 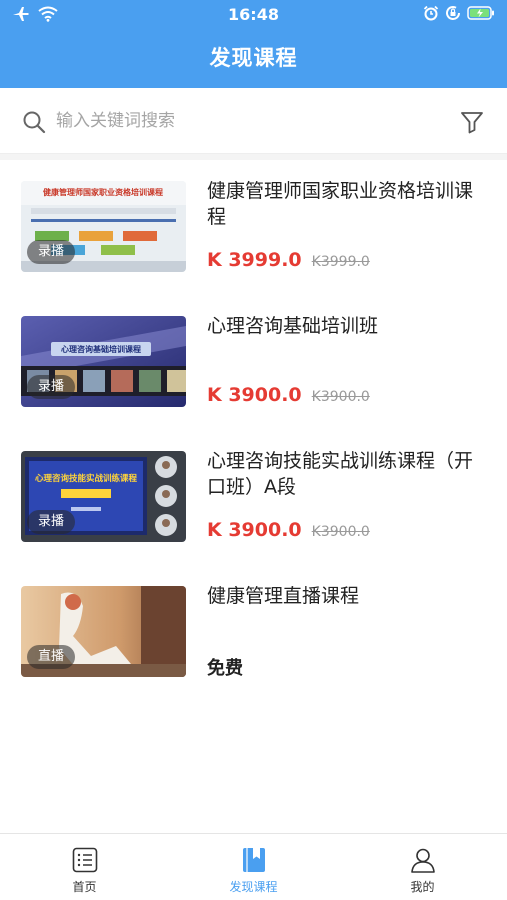 What do you see at coordinates (103, 192) in the screenshot?
I see `thumbnail-caption: 健康管理师国家职业资格培训课程` at bounding box center [103, 192].